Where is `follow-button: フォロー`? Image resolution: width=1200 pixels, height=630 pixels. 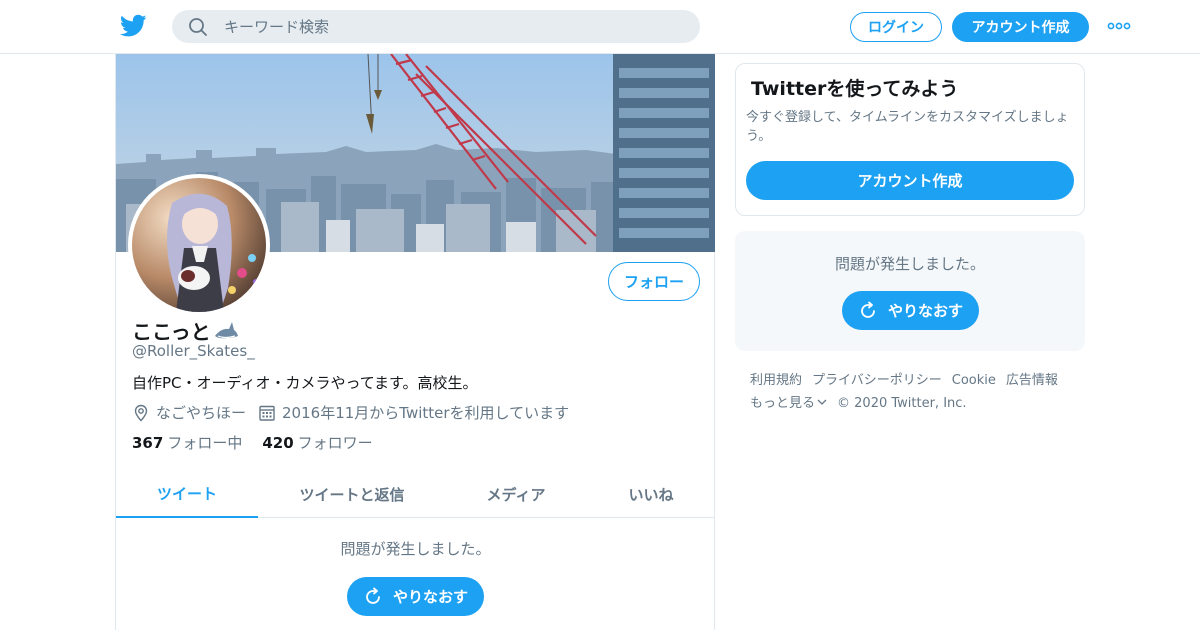
follow-button: フォロー is located at coordinates (654, 281).